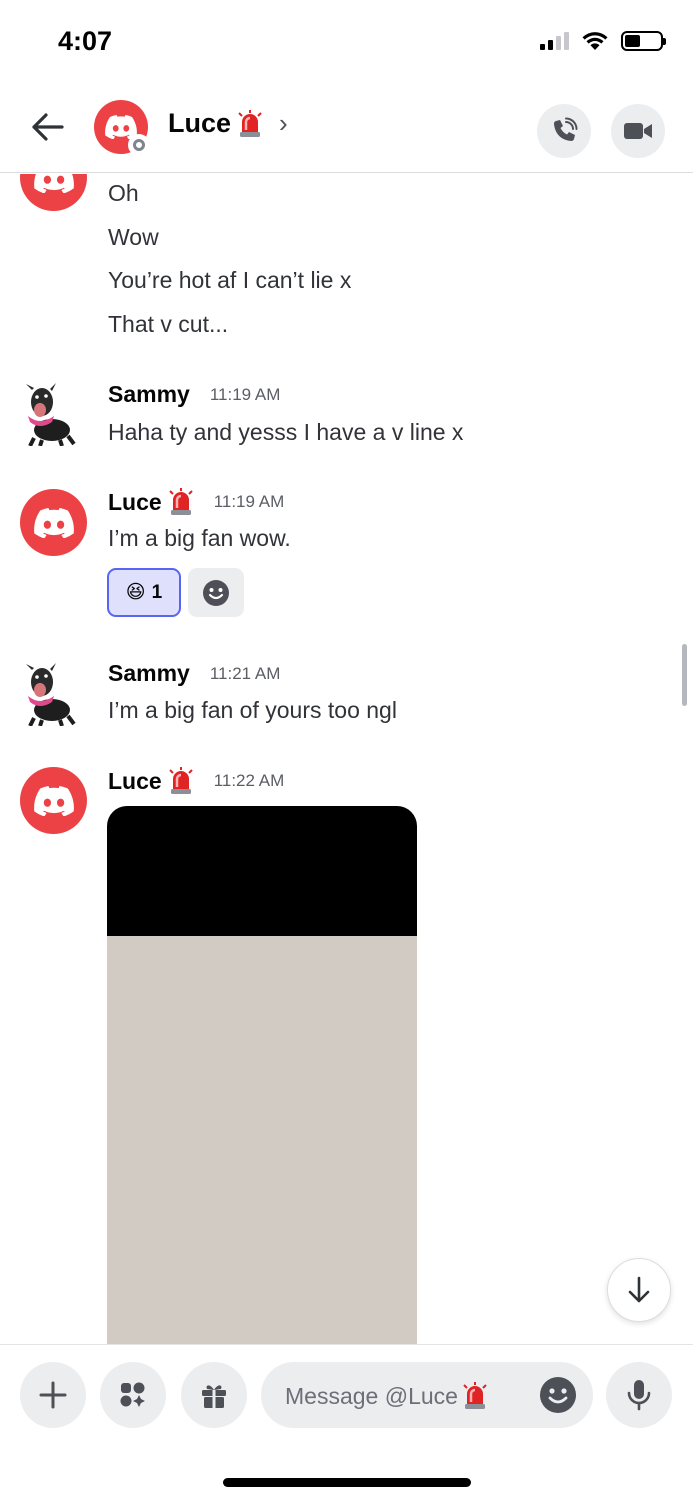 This screenshot has width=693, height=1500. I want to click on placeholder-text: Message @Luce, so click(371, 1395).